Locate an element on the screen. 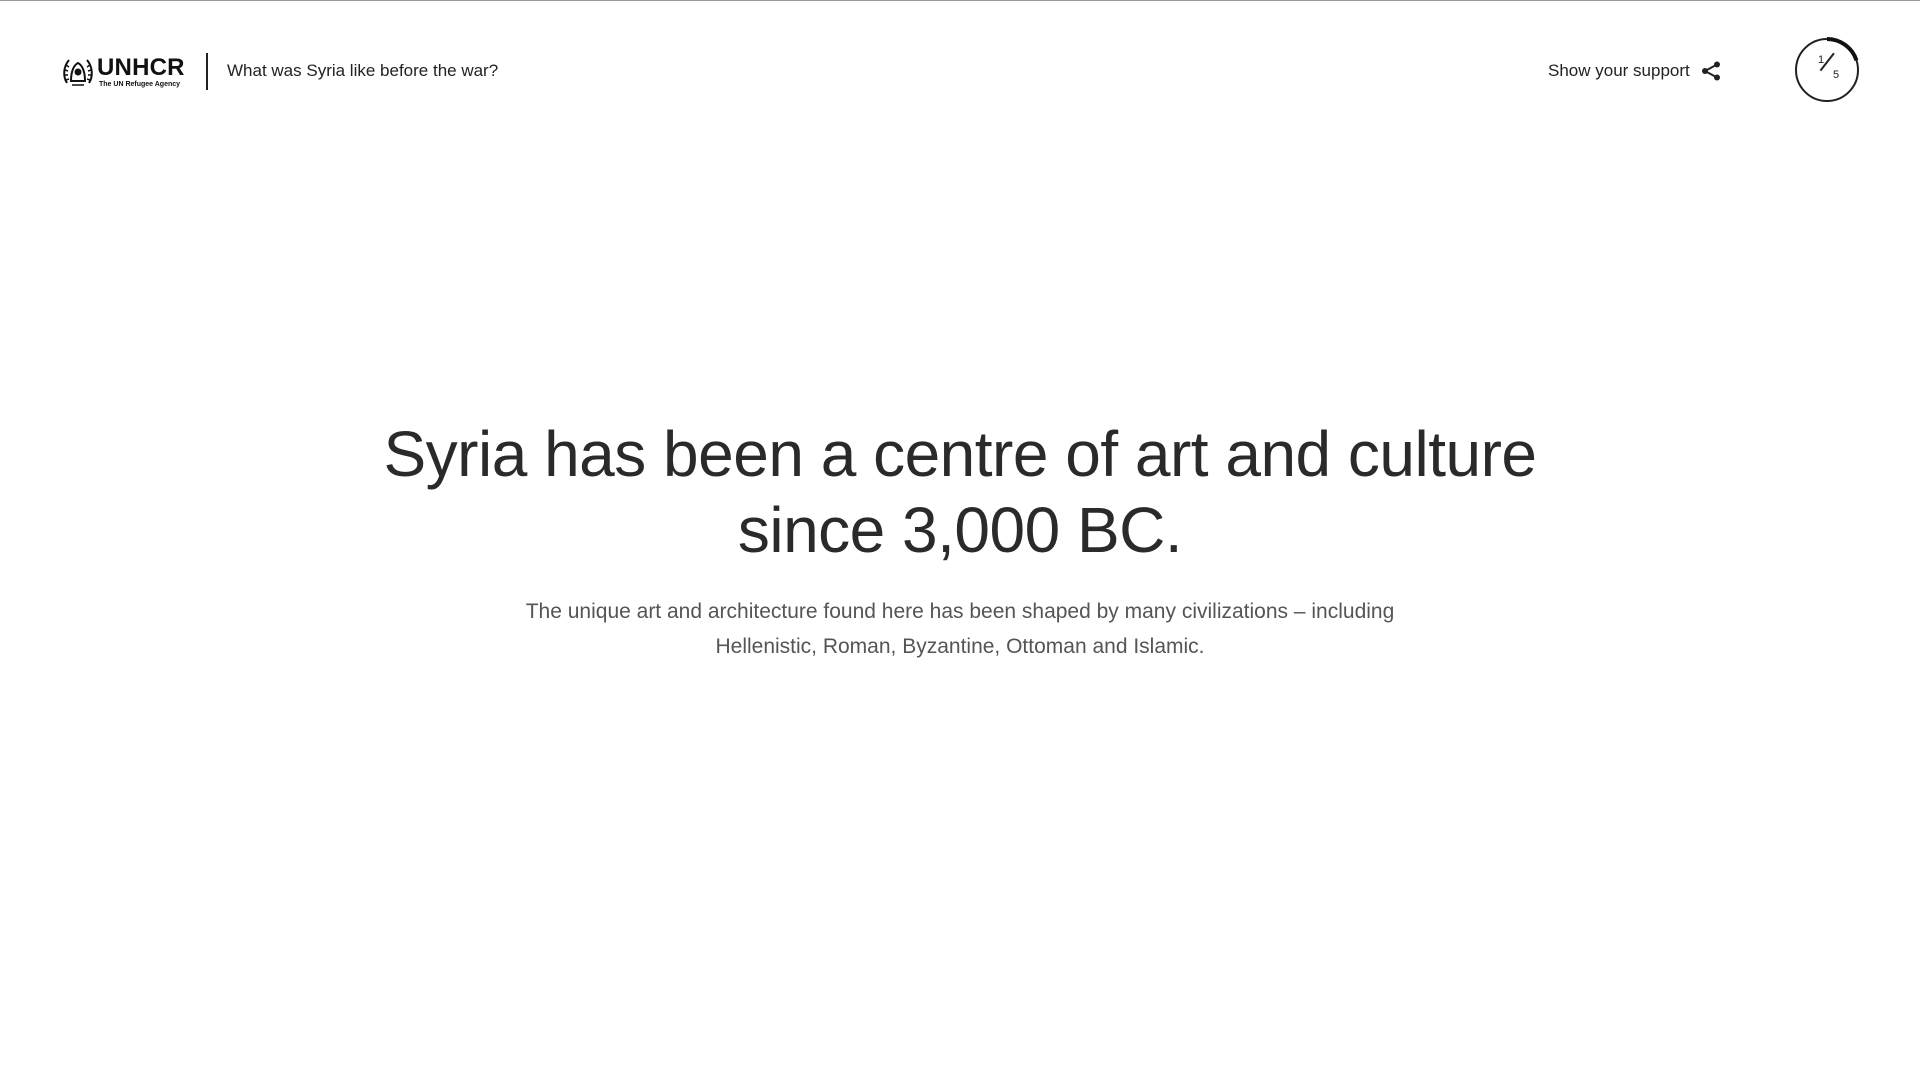 The height and width of the screenshot is (1080, 1920). unhcr-logo: UNHCR The UN Refugee Agency is located at coordinates (124, 72).